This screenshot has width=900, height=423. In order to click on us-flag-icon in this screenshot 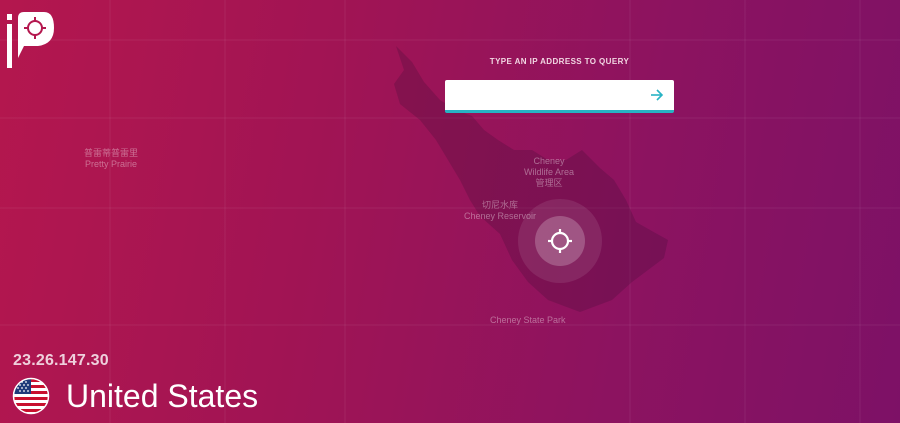, I will do `click(31, 396)`.